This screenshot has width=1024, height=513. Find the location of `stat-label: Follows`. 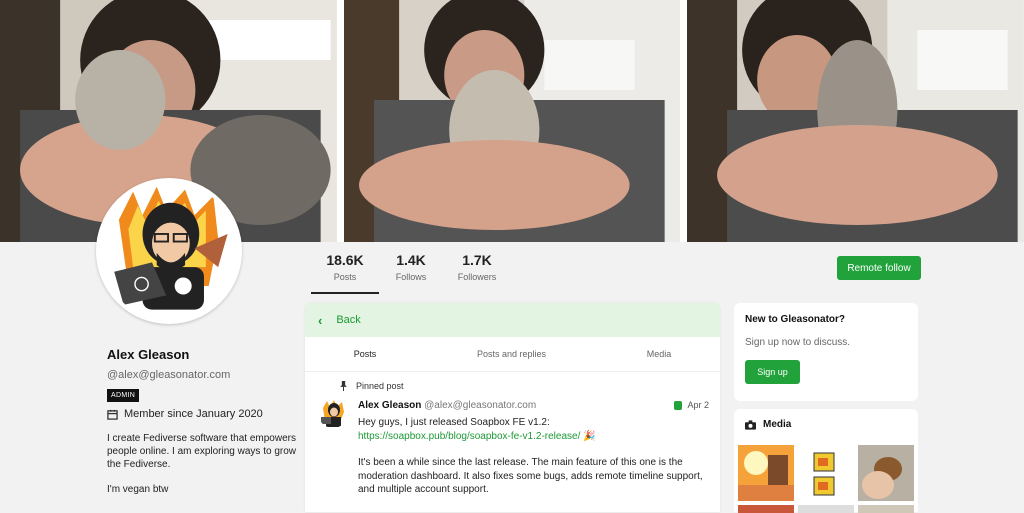

stat-label: Follows is located at coordinates (411, 277).